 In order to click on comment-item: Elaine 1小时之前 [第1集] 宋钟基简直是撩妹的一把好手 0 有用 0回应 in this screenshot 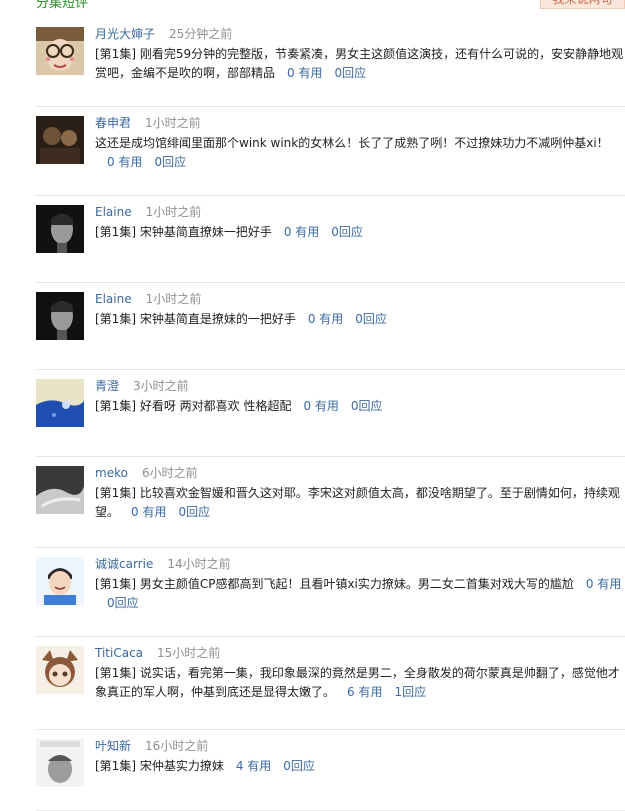, I will do `click(330, 326)`.